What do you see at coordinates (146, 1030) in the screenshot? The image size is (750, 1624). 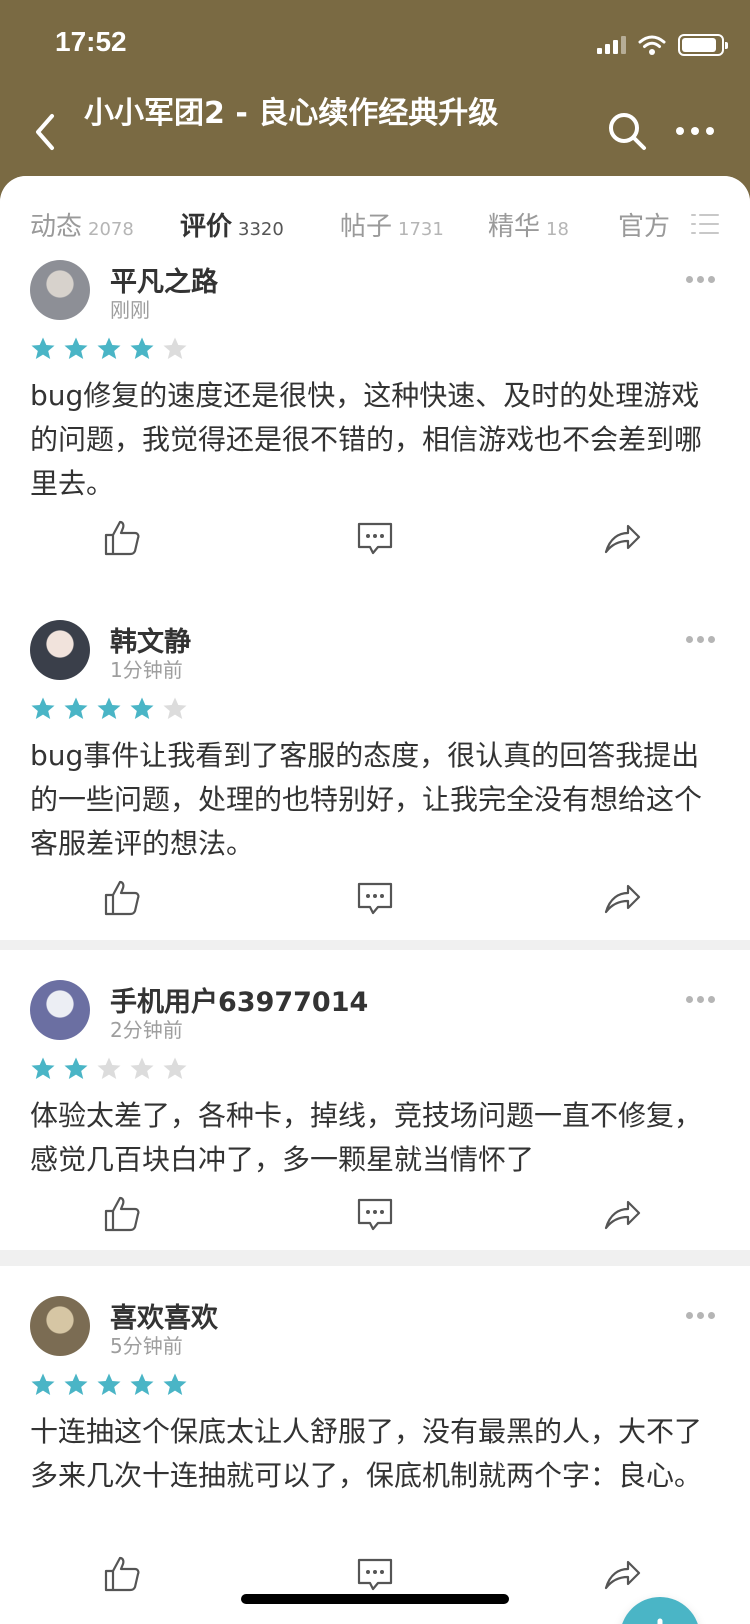 I see `review-time: 2分钟前` at bounding box center [146, 1030].